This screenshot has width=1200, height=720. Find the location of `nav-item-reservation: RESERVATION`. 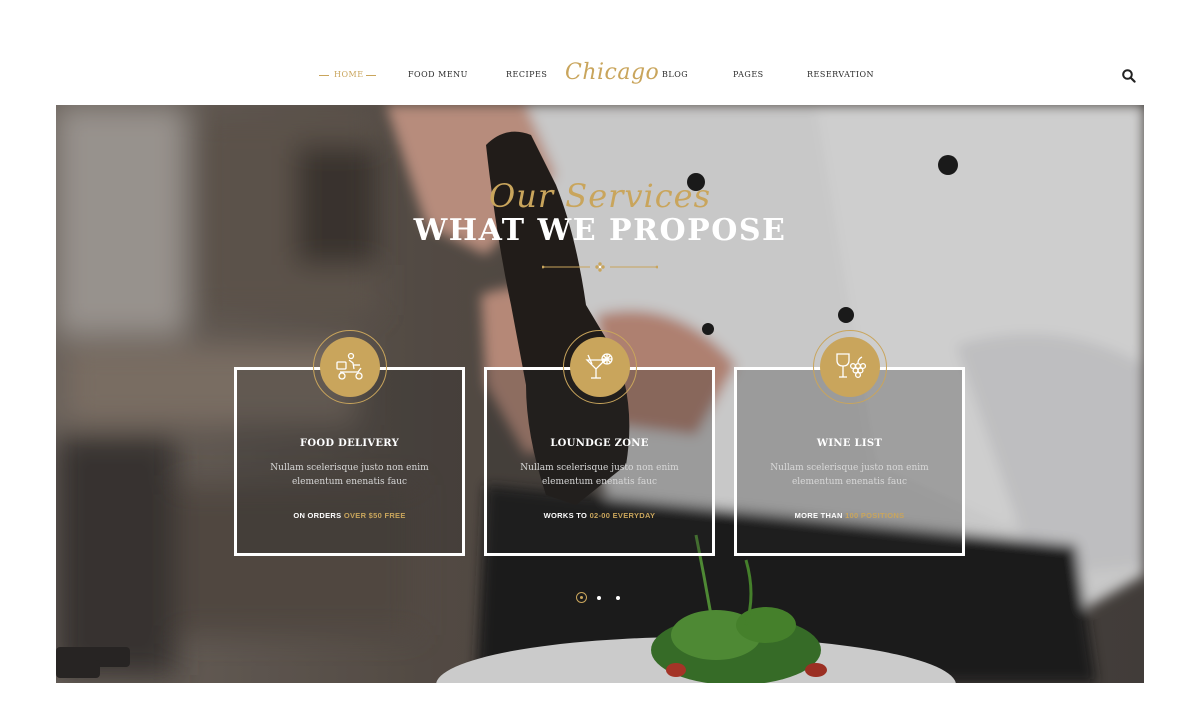

nav-item-reservation: RESERVATION is located at coordinates (840, 74).